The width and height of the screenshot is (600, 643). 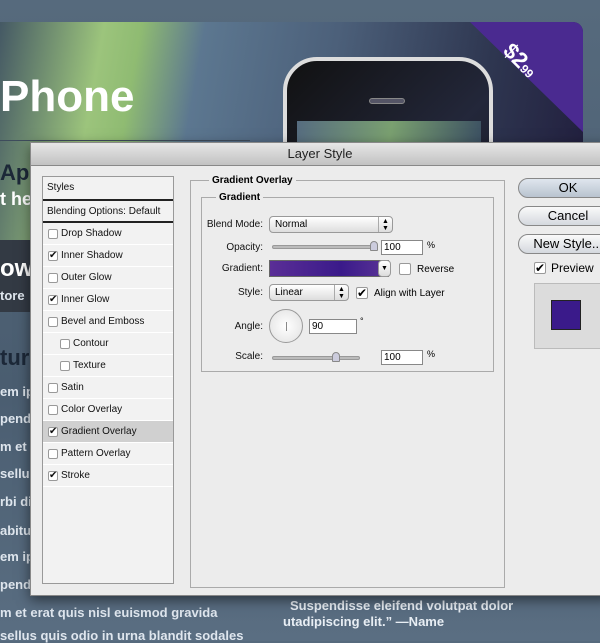 I want to click on background-text: tore, so click(x=12, y=295).